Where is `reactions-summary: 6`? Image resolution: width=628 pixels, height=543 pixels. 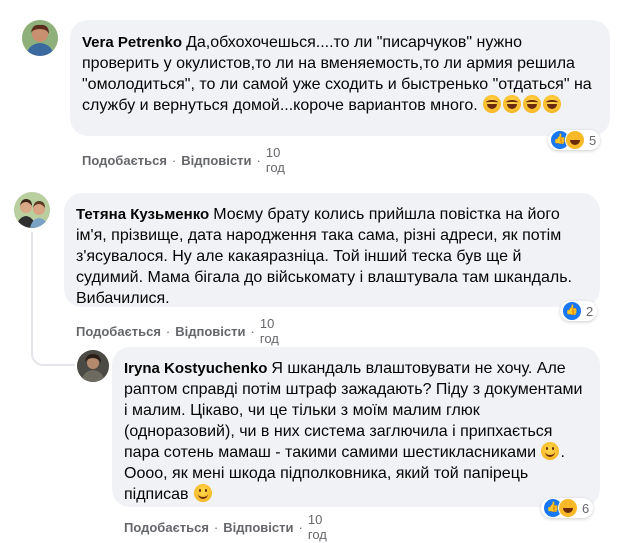 reactions-summary: 6 is located at coordinates (567, 508).